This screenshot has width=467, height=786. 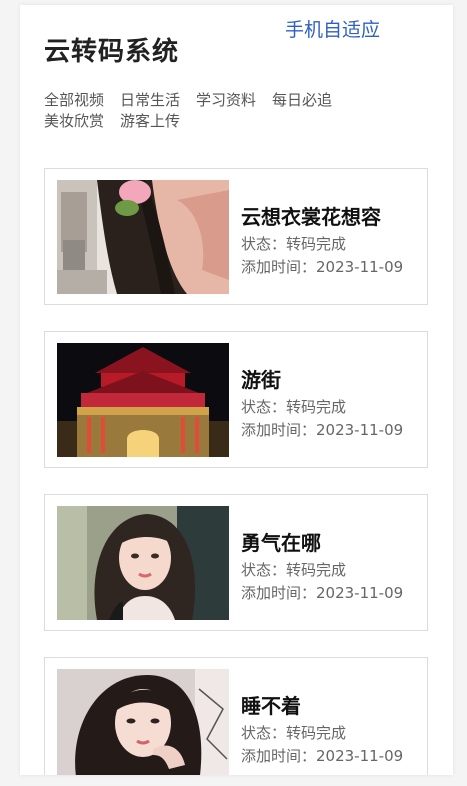 What do you see at coordinates (236, 236) in the screenshot?
I see `video-card: 云想衣裳花想容 状态：转码完成 添加时间：2023-11-09` at bounding box center [236, 236].